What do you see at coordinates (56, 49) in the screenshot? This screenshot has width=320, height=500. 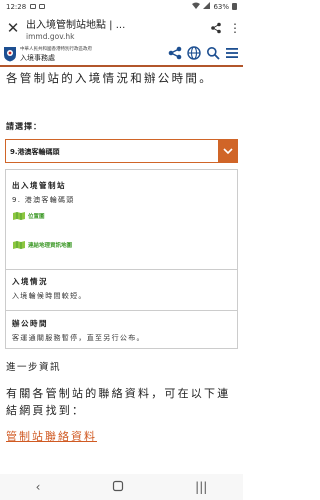 I see `government-name: 中華人民共和國香港特別行政區政府` at bounding box center [56, 49].